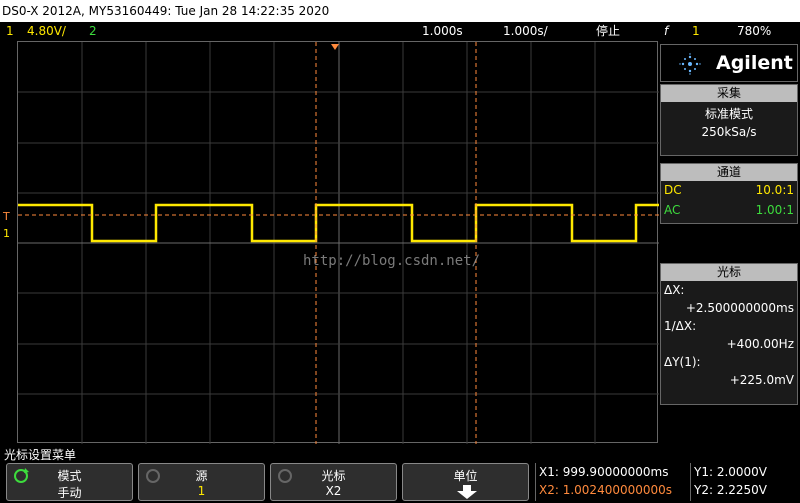 This screenshot has height=503, width=800. I want to click on acquire-panel: 采集 标准模式 250kSa/s, so click(729, 120).